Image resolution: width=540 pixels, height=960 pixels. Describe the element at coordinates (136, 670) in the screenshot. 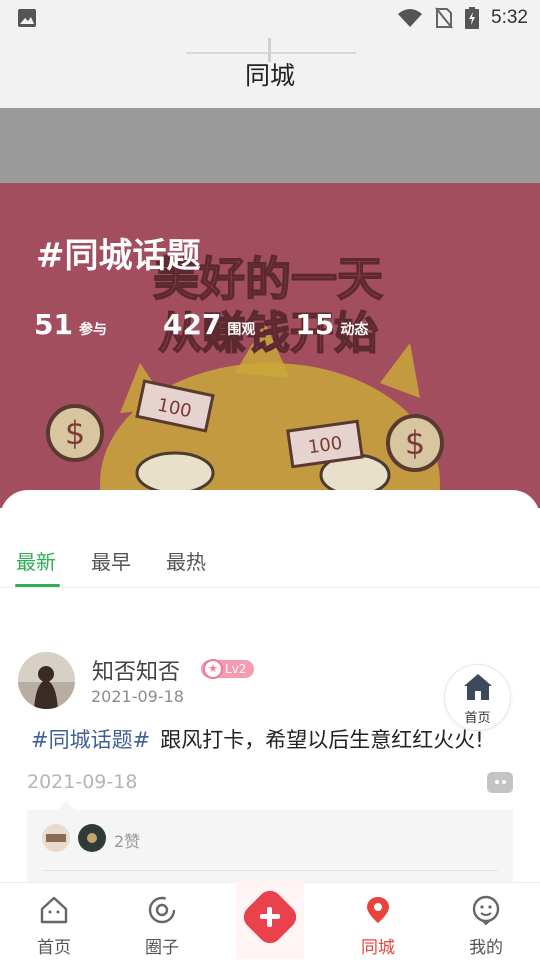

I see `author-name: 知否知否` at that location.